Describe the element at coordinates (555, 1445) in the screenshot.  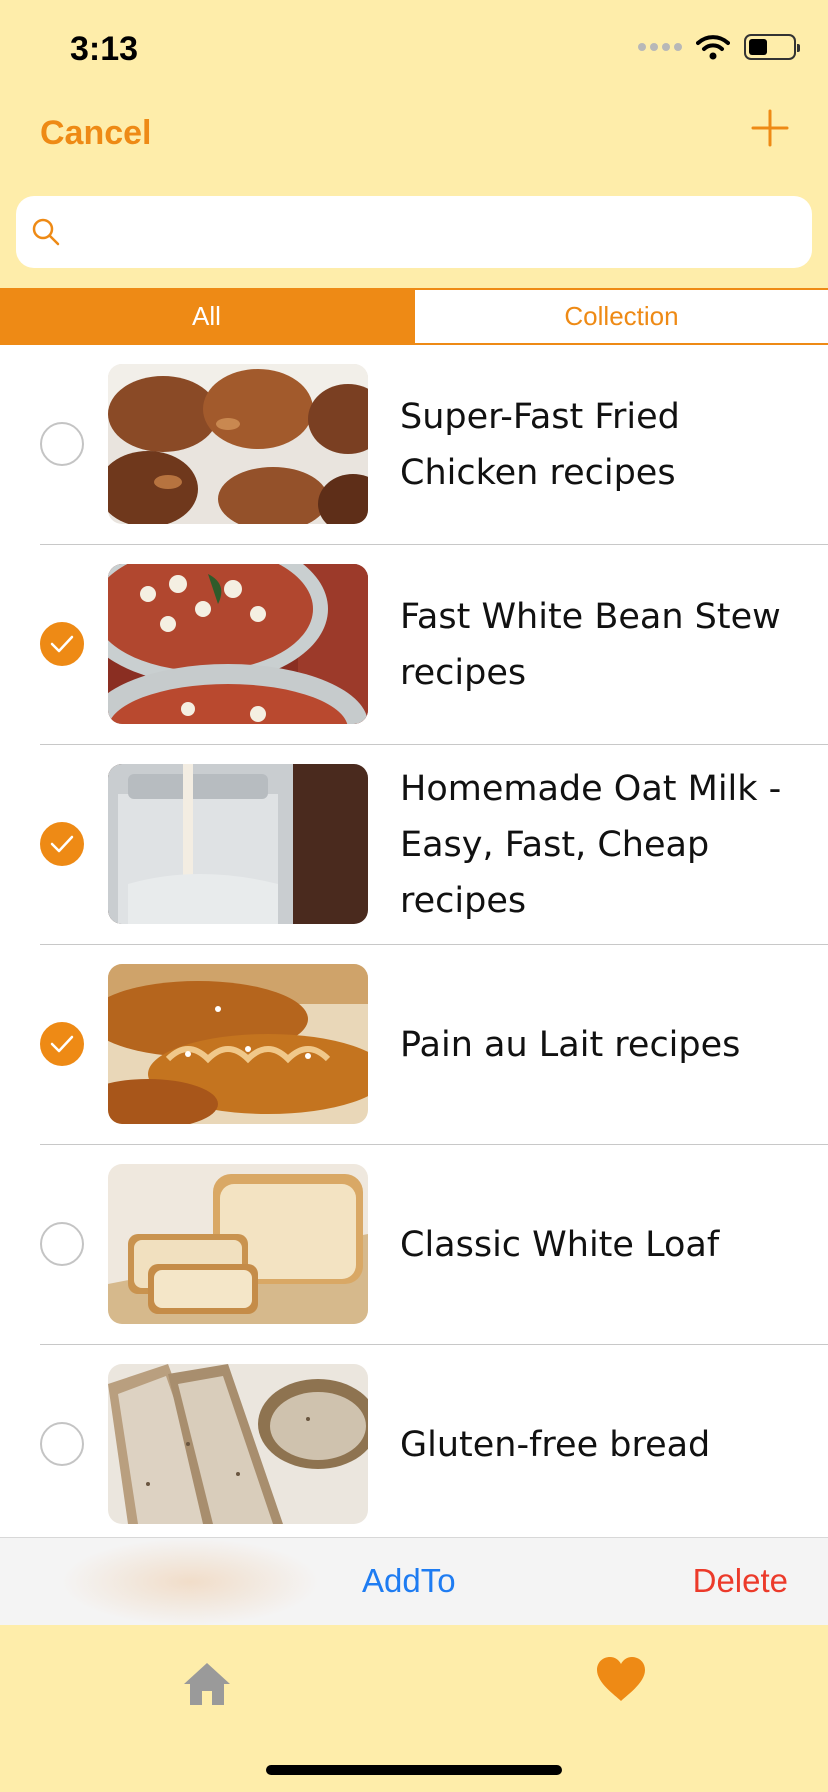
I see `recipe-title: Gluten-free bread` at that location.